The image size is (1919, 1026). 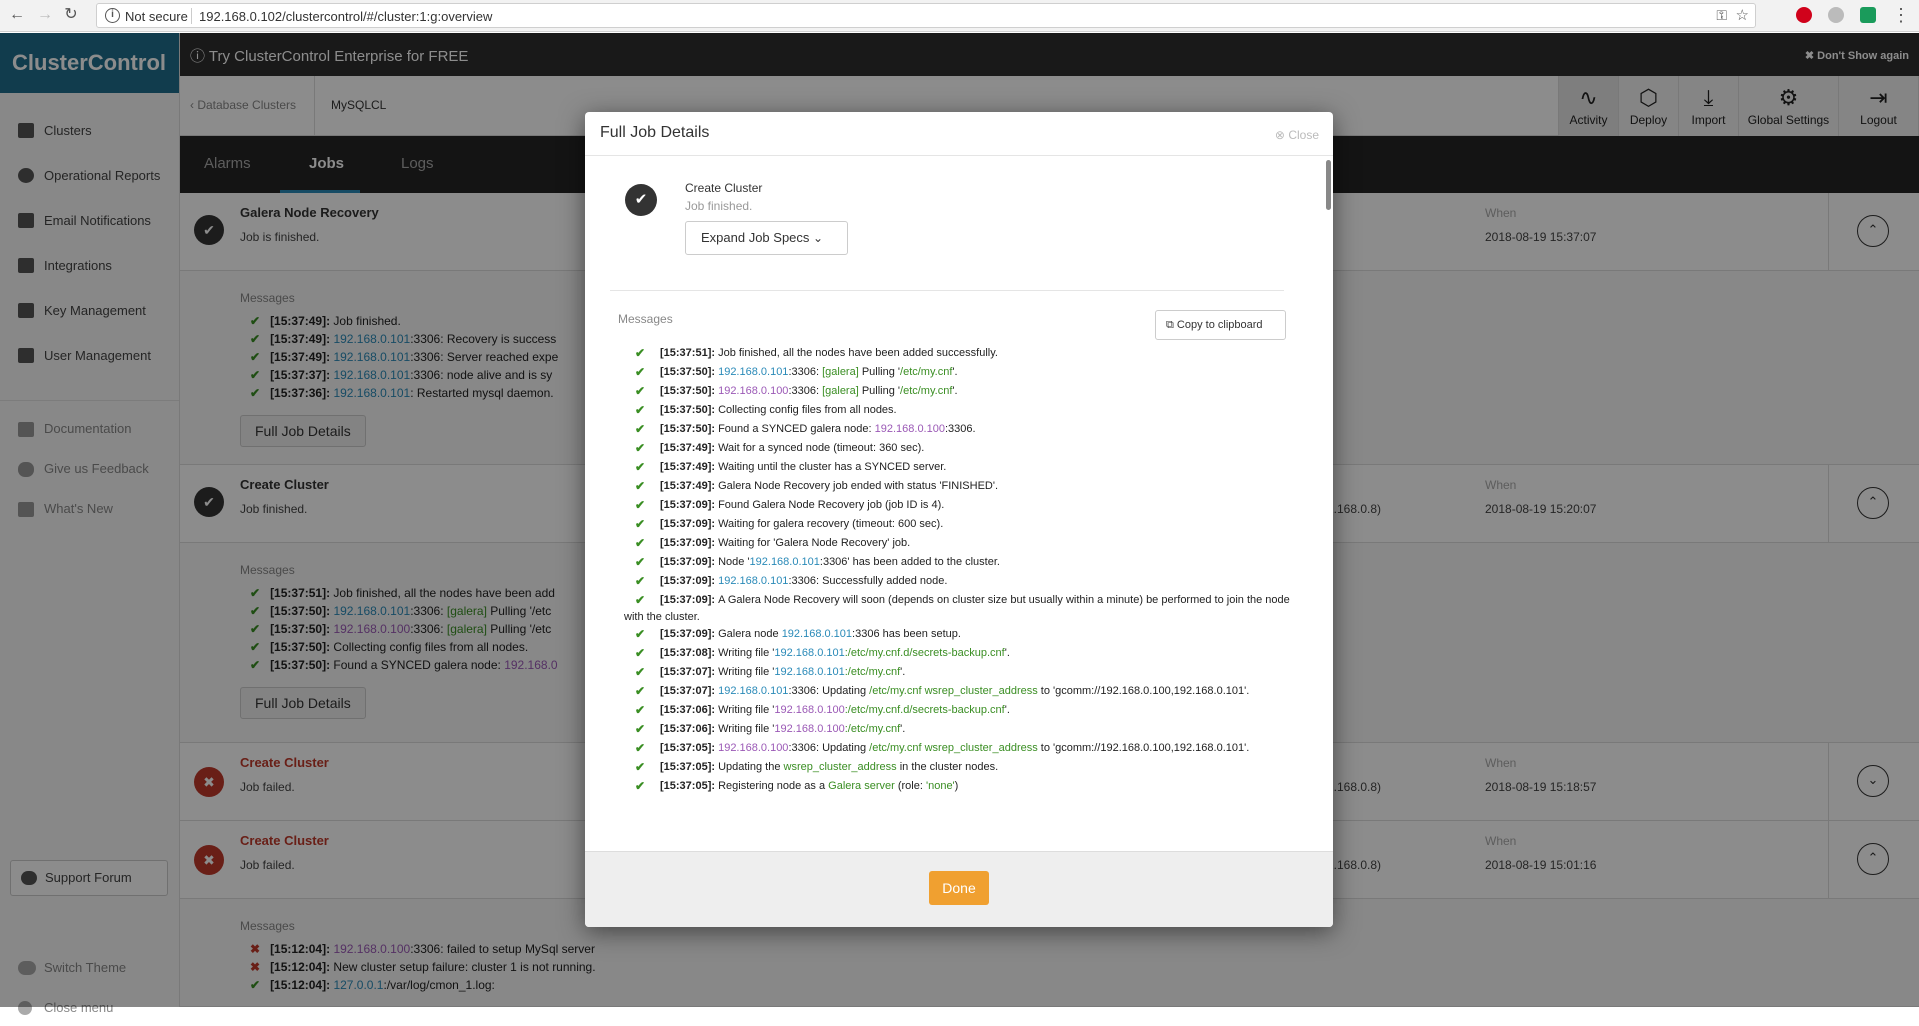 I want to click on copy-to-clipboard-button: ⧉ Copy to clipboard, so click(x=1220, y=325).